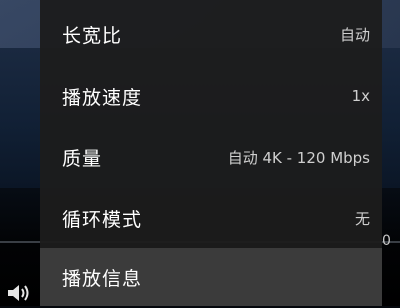  What do you see at coordinates (362, 218) in the screenshot?
I see `menu-item-value: 无` at bounding box center [362, 218].